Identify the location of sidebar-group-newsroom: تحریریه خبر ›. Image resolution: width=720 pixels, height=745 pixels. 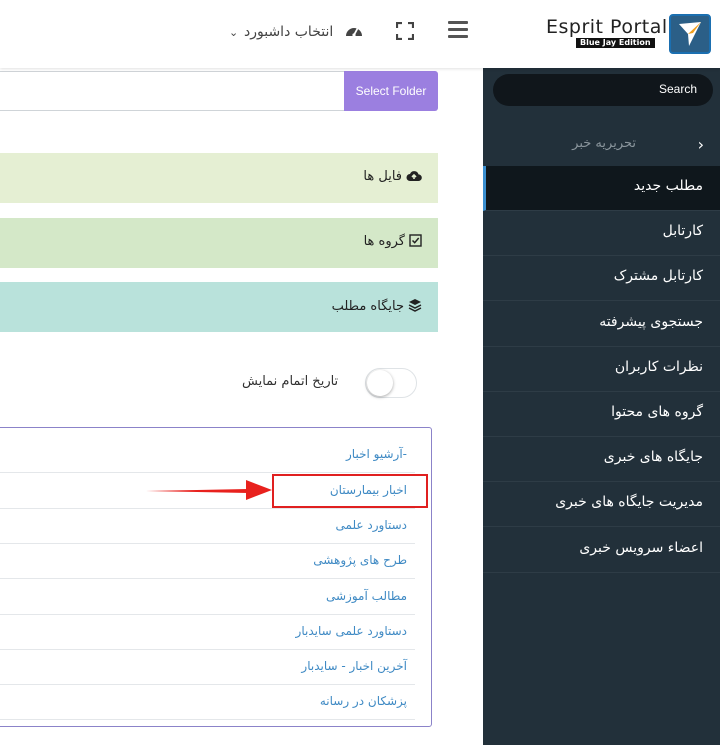
(601, 146).